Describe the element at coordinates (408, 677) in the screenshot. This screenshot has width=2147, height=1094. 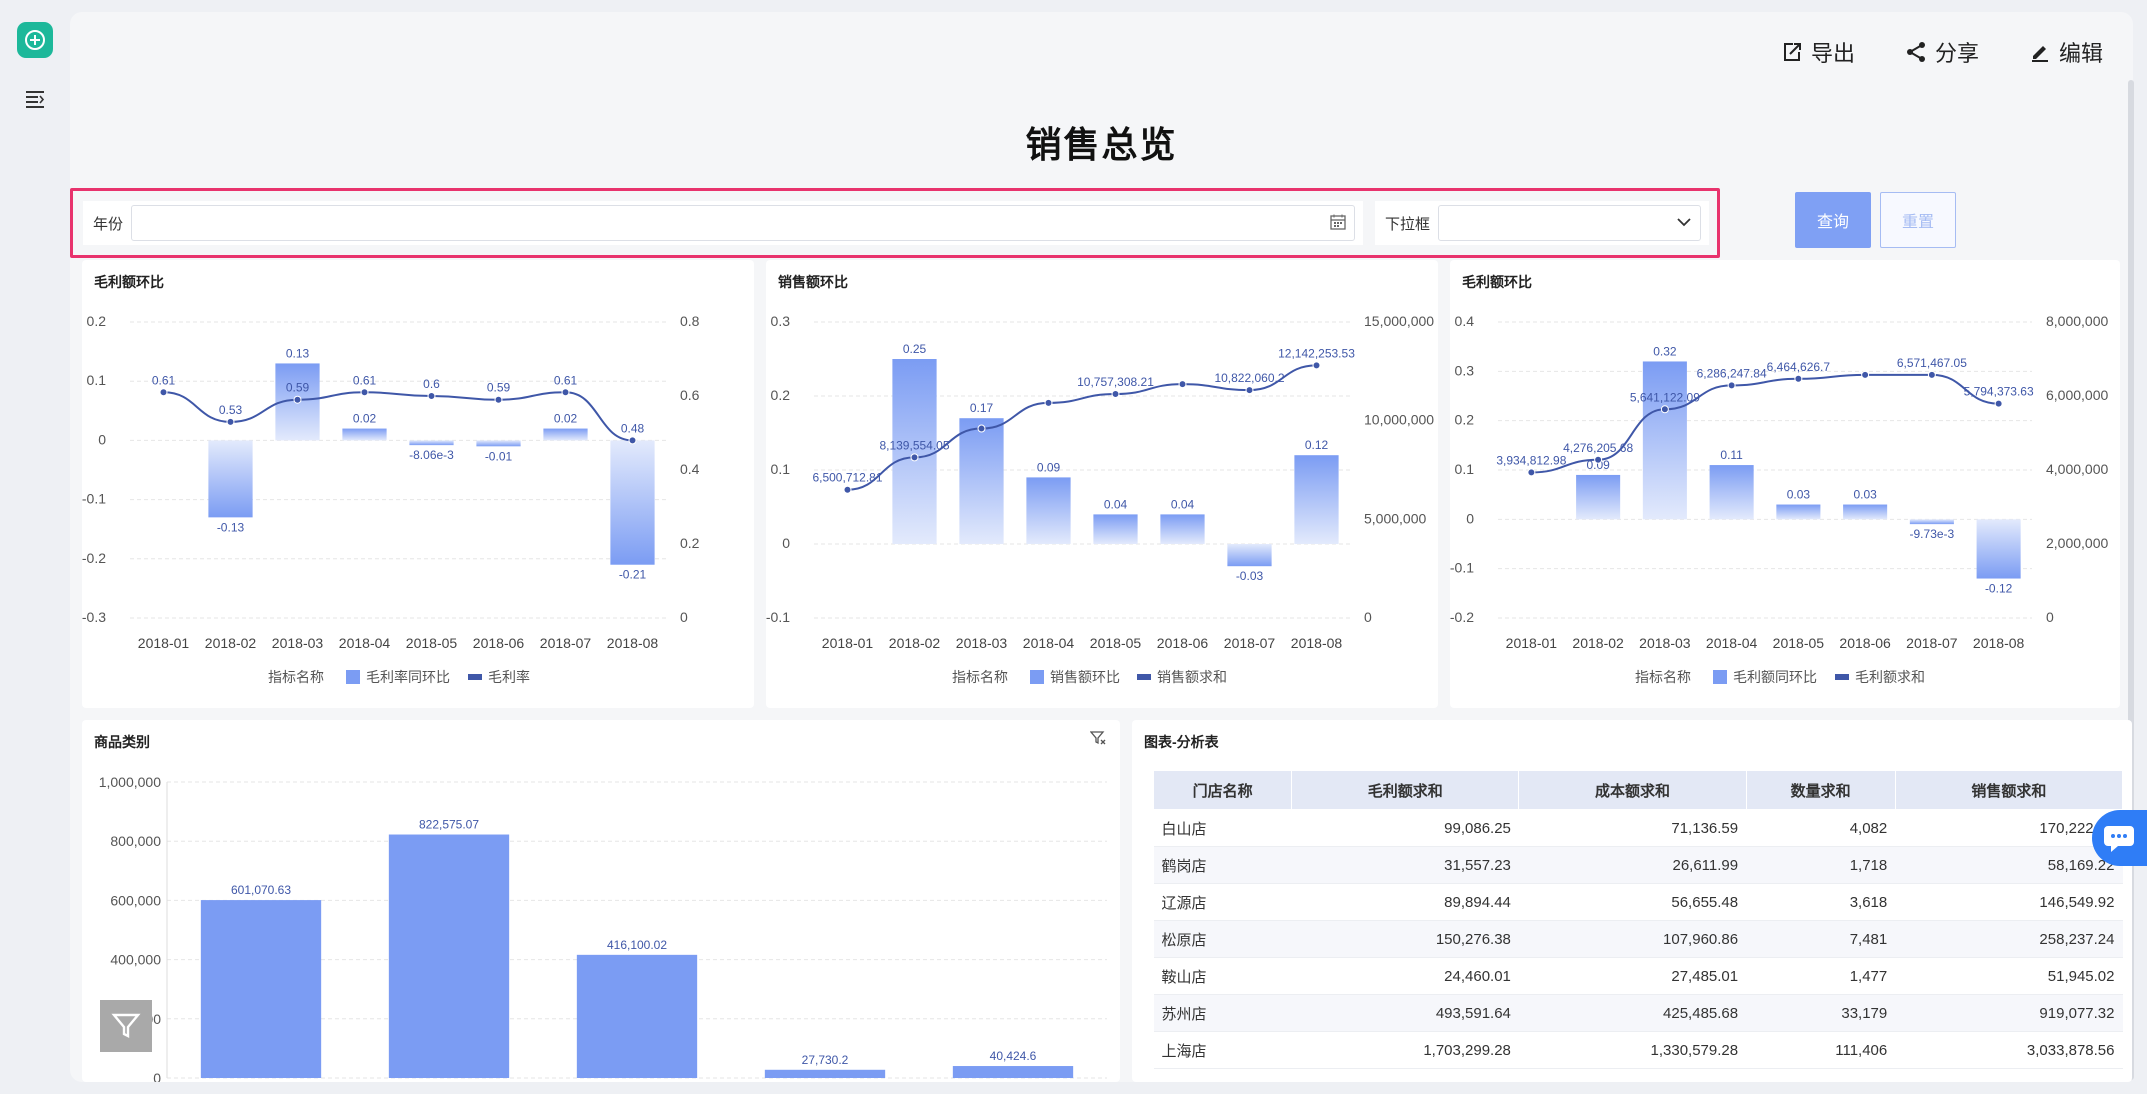
I see `legend-label: 毛利率同环比` at that location.